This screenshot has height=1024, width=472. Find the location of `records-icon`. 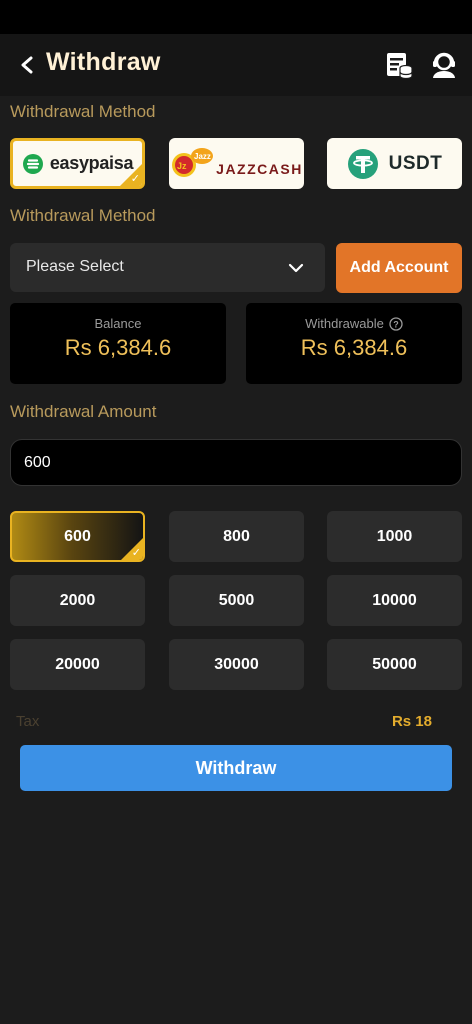

records-icon is located at coordinates (399, 65).